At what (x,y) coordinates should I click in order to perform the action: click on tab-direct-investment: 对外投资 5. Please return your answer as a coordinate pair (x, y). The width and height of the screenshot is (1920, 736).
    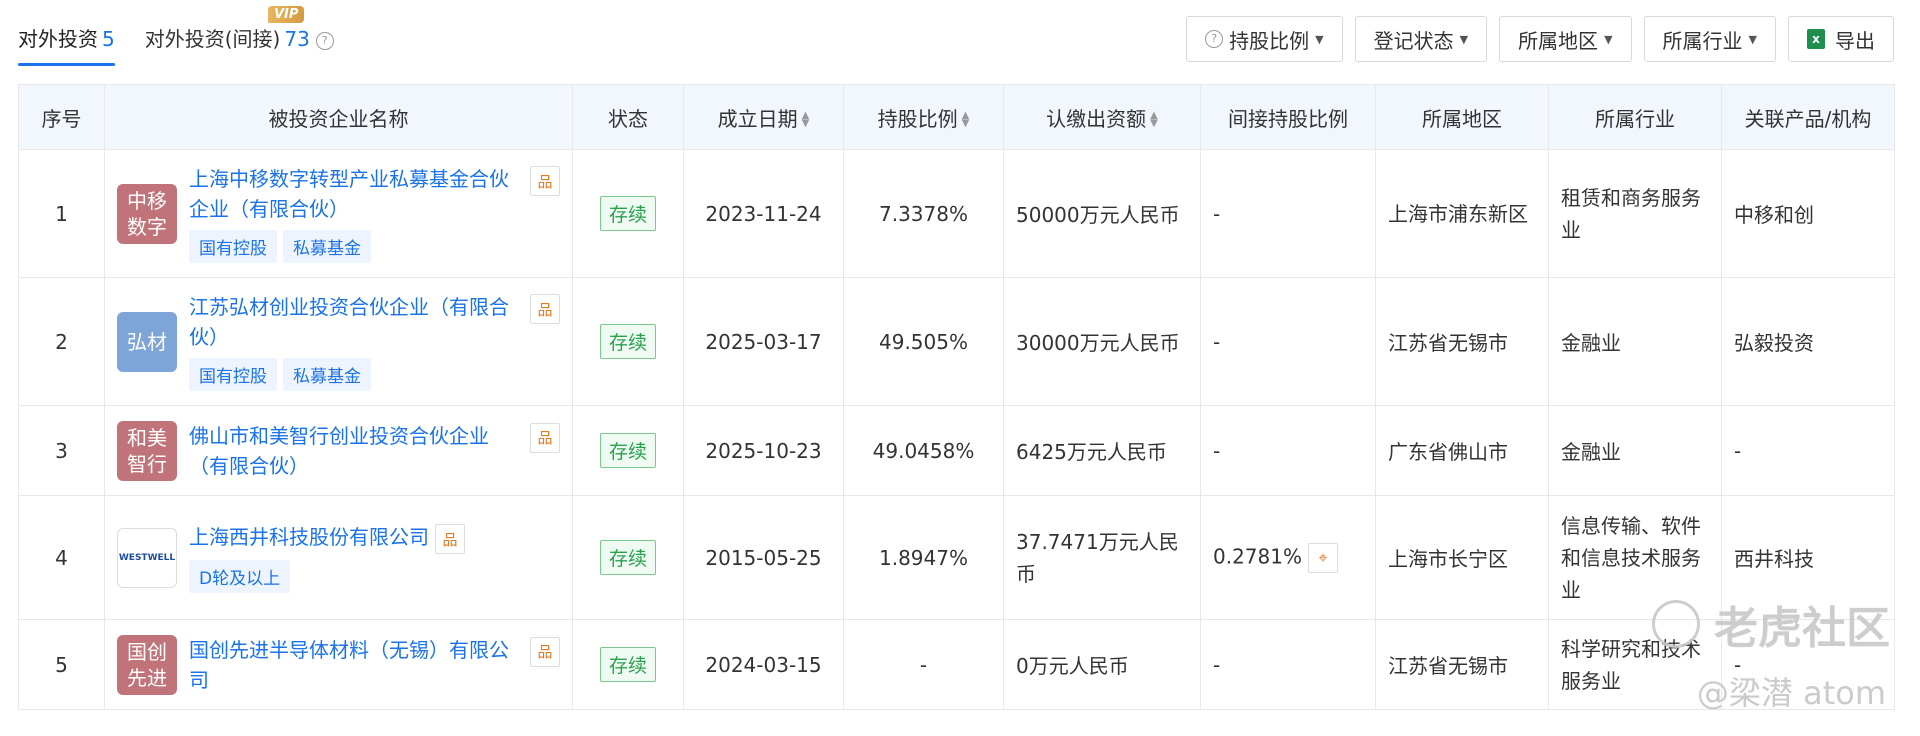
    Looking at the image, I should click on (66, 44).